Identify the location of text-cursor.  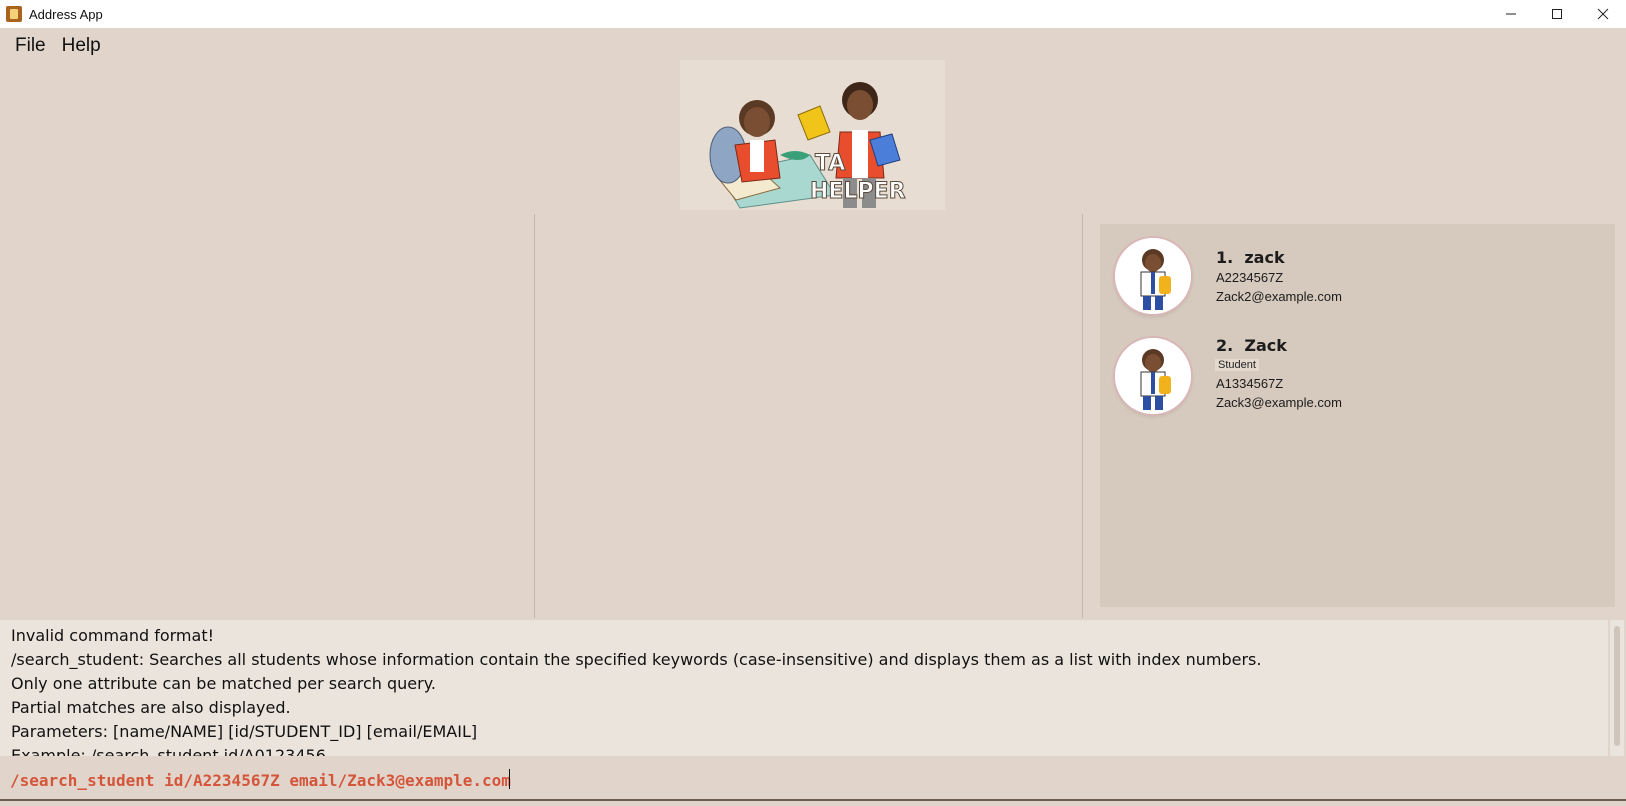
(509, 779).